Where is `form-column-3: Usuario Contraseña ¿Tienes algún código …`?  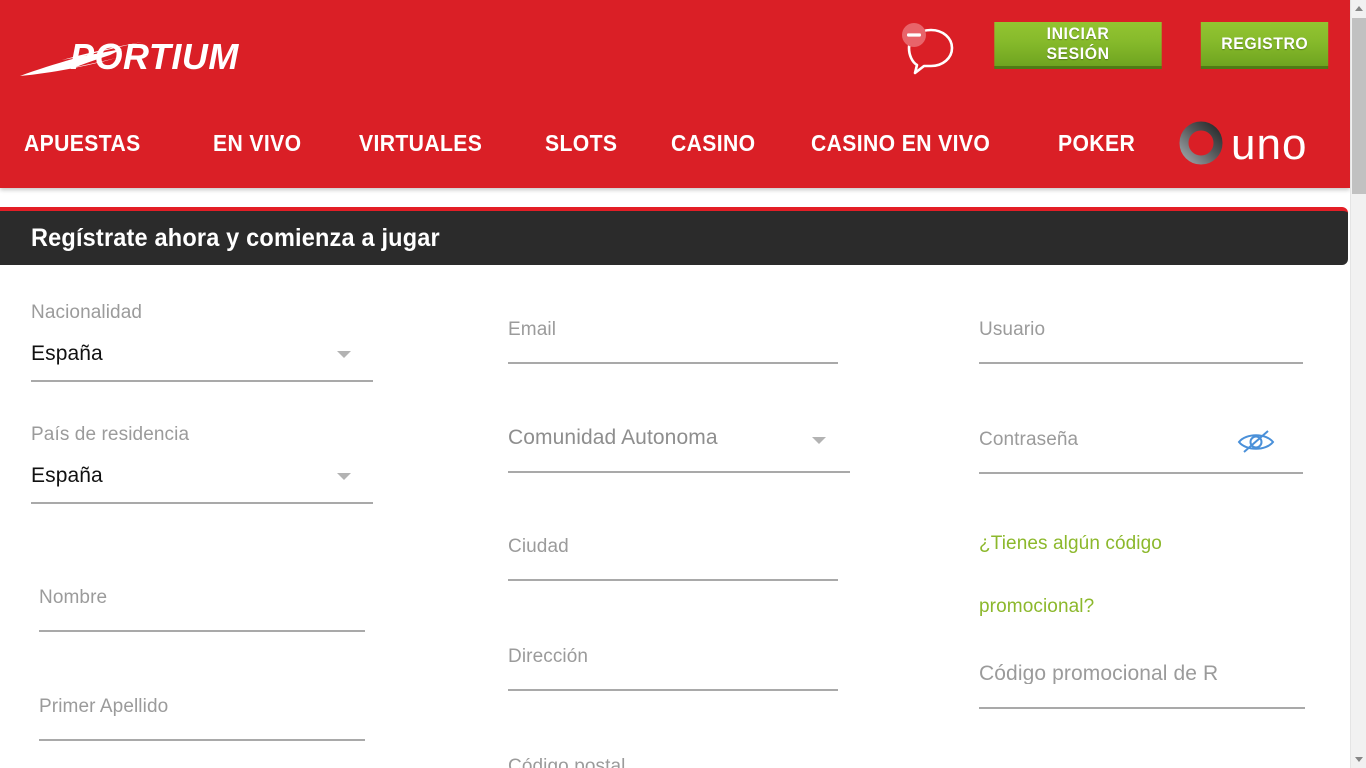
form-column-3: Usuario Contraseña ¿Tienes algún código … is located at coordinates (1142, 487).